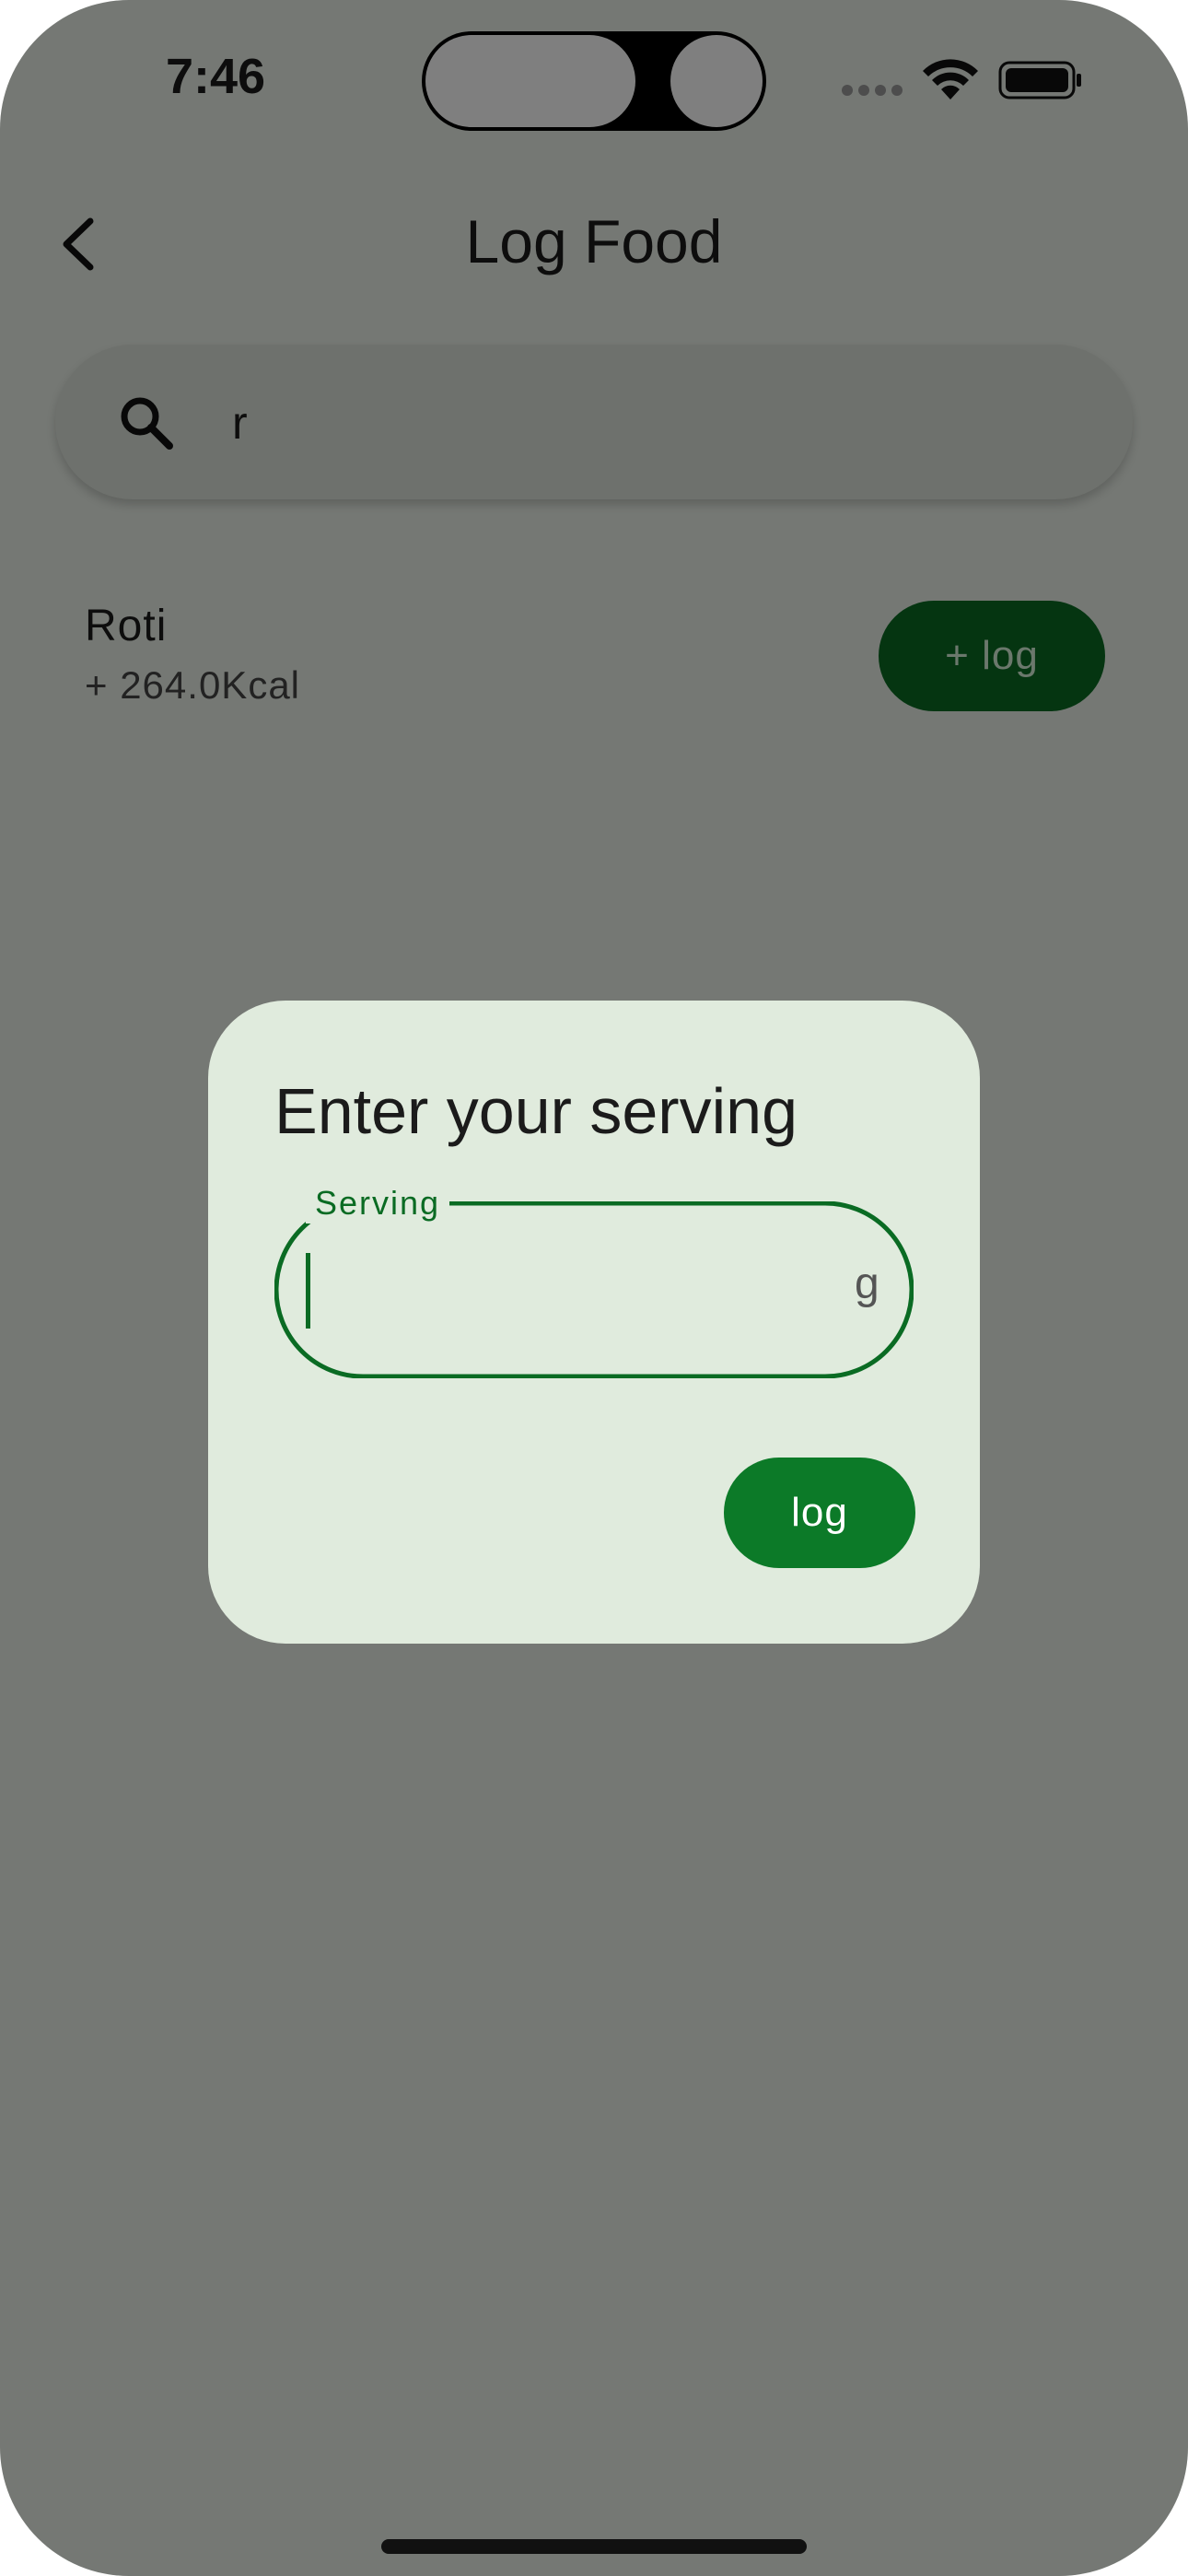 Image resolution: width=1188 pixels, height=2576 pixels. Describe the element at coordinates (867, 1283) in the screenshot. I see `unit-suffix: g` at that location.